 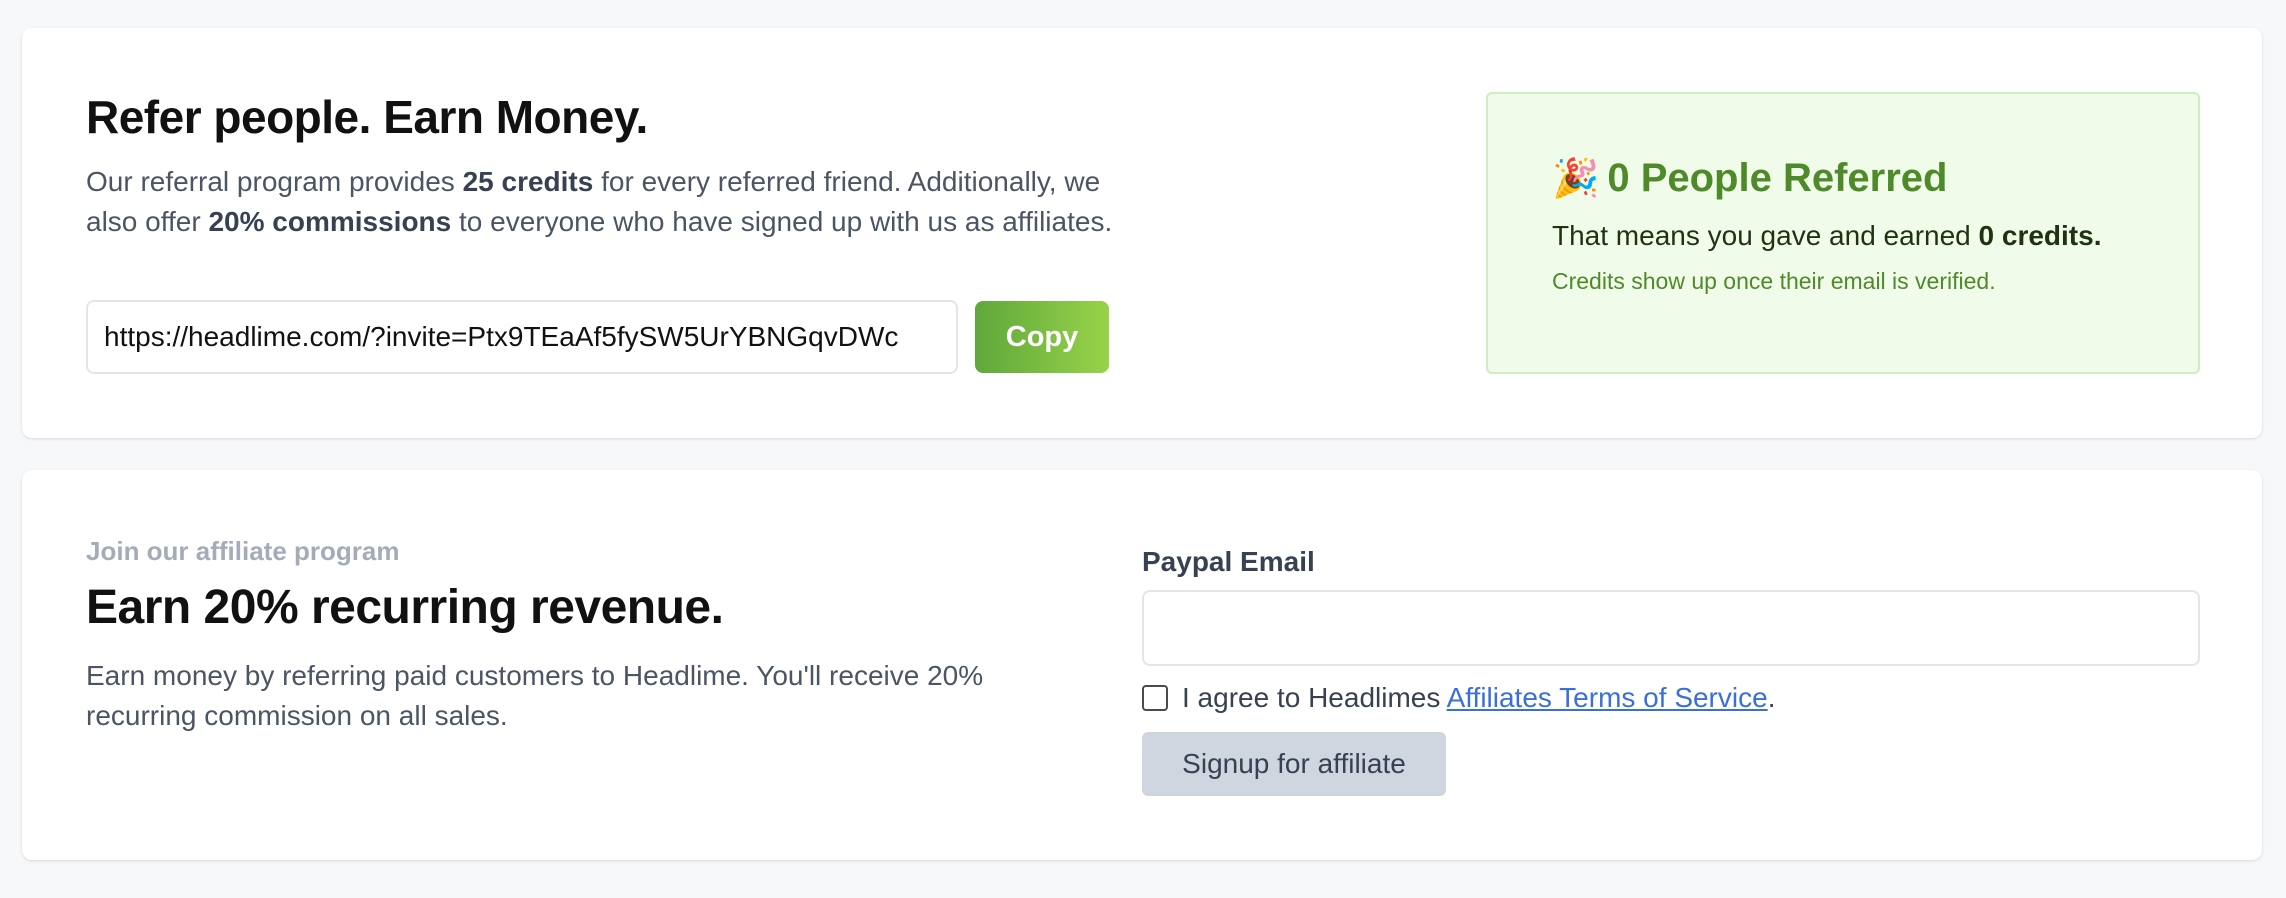 I want to click on credits-earned: 0 credits., so click(x=2040, y=235).